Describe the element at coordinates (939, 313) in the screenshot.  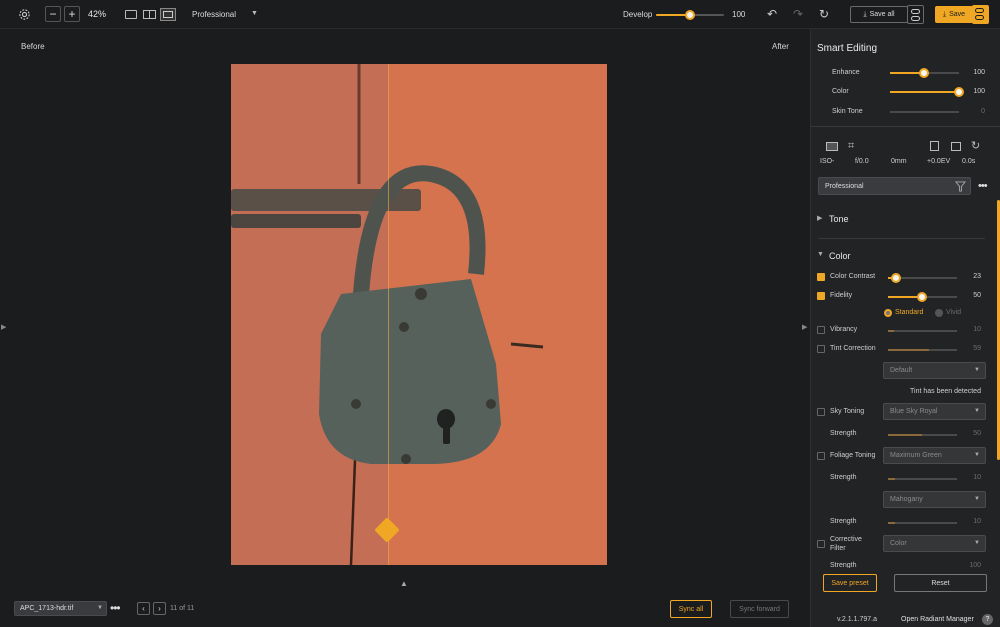
I see `vivid-radio` at that location.